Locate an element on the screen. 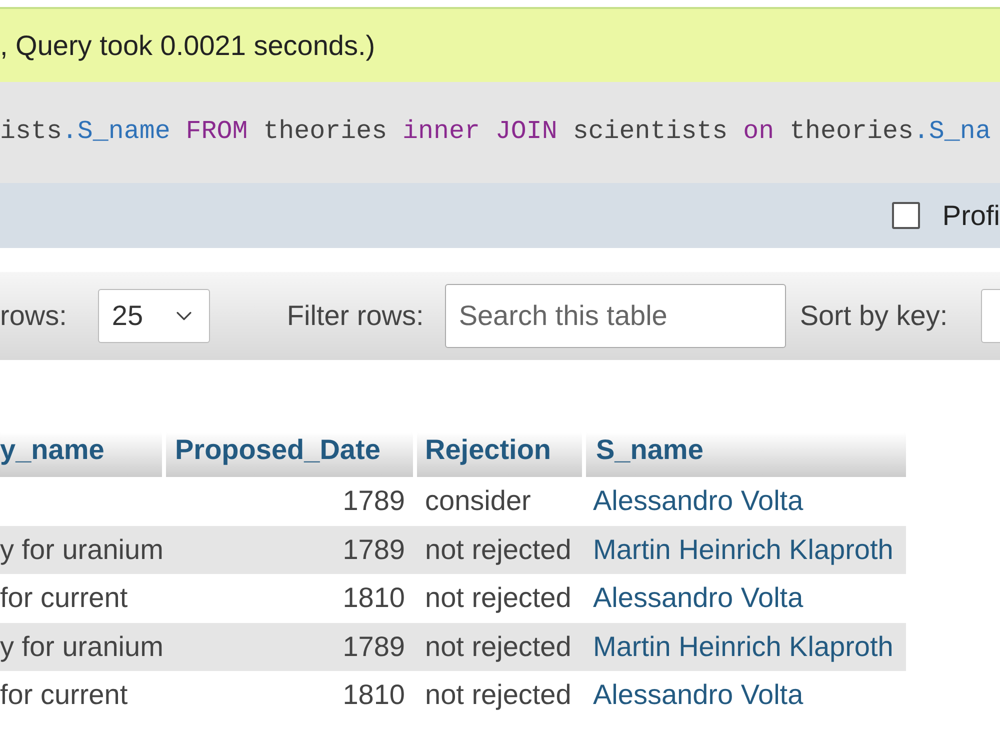 This screenshot has height=750, width=1000. table-cell-text: consider is located at coordinates (477, 501).